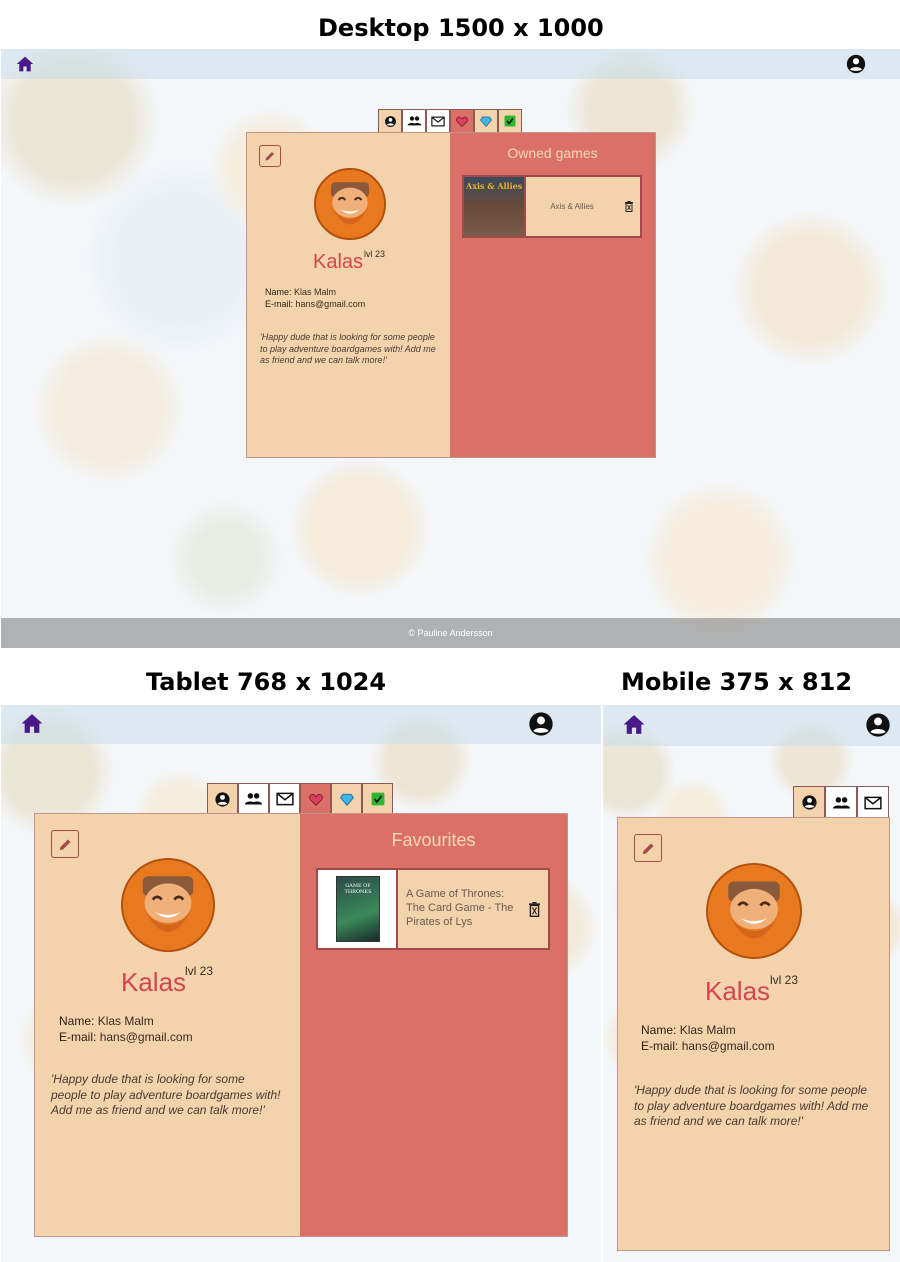 The image size is (900, 1262). What do you see at coordinates (266, 682) in the screenshot?
I see `tablet-heading: Tablet 768 x 1024` at bounding box center [266, 682].